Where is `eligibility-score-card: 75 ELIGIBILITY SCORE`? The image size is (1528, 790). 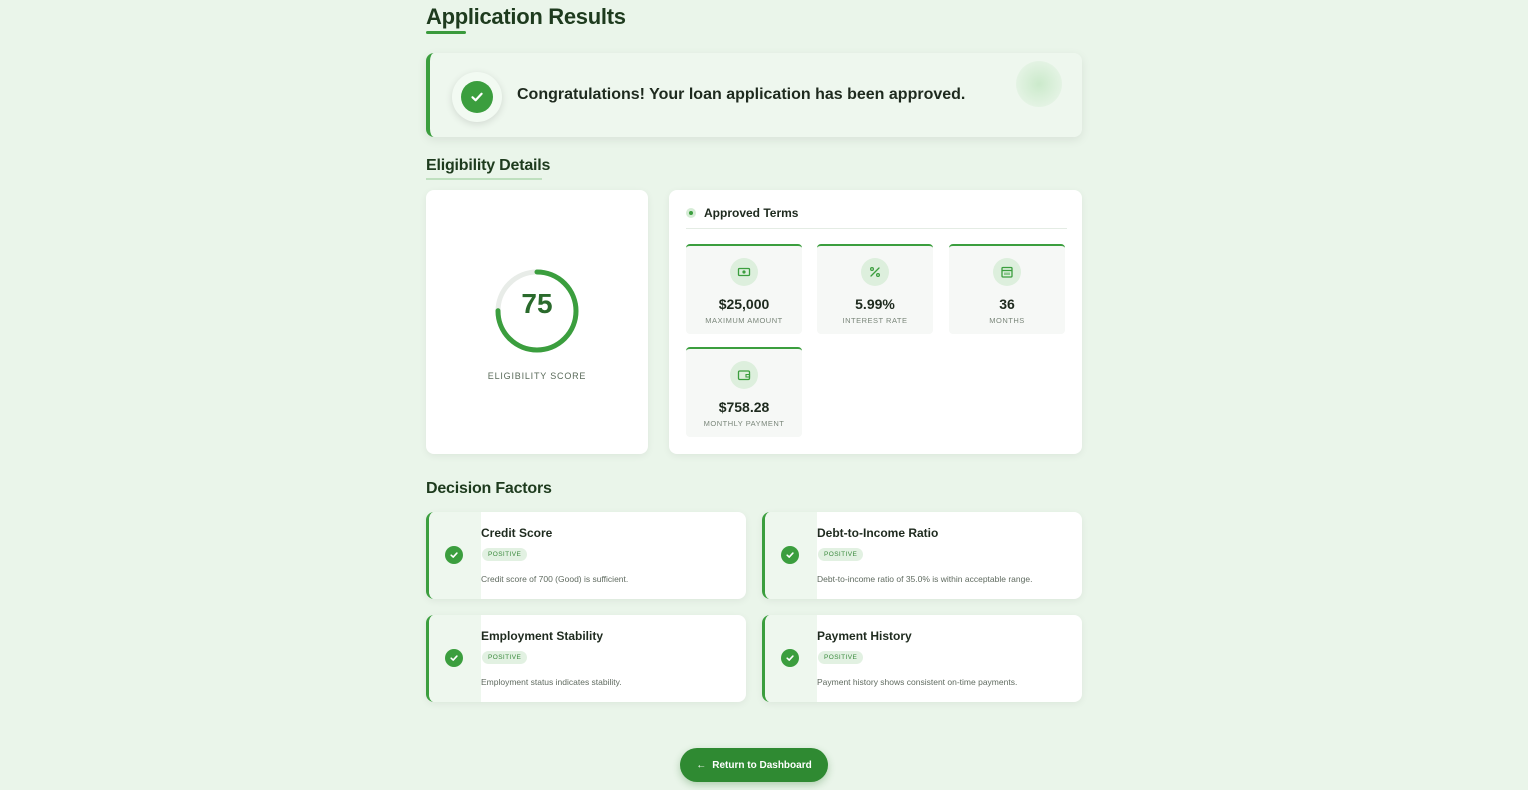 eligibility-score-card: 75 ELIGIBILITY SCORE is located at coordinates (537, 322).